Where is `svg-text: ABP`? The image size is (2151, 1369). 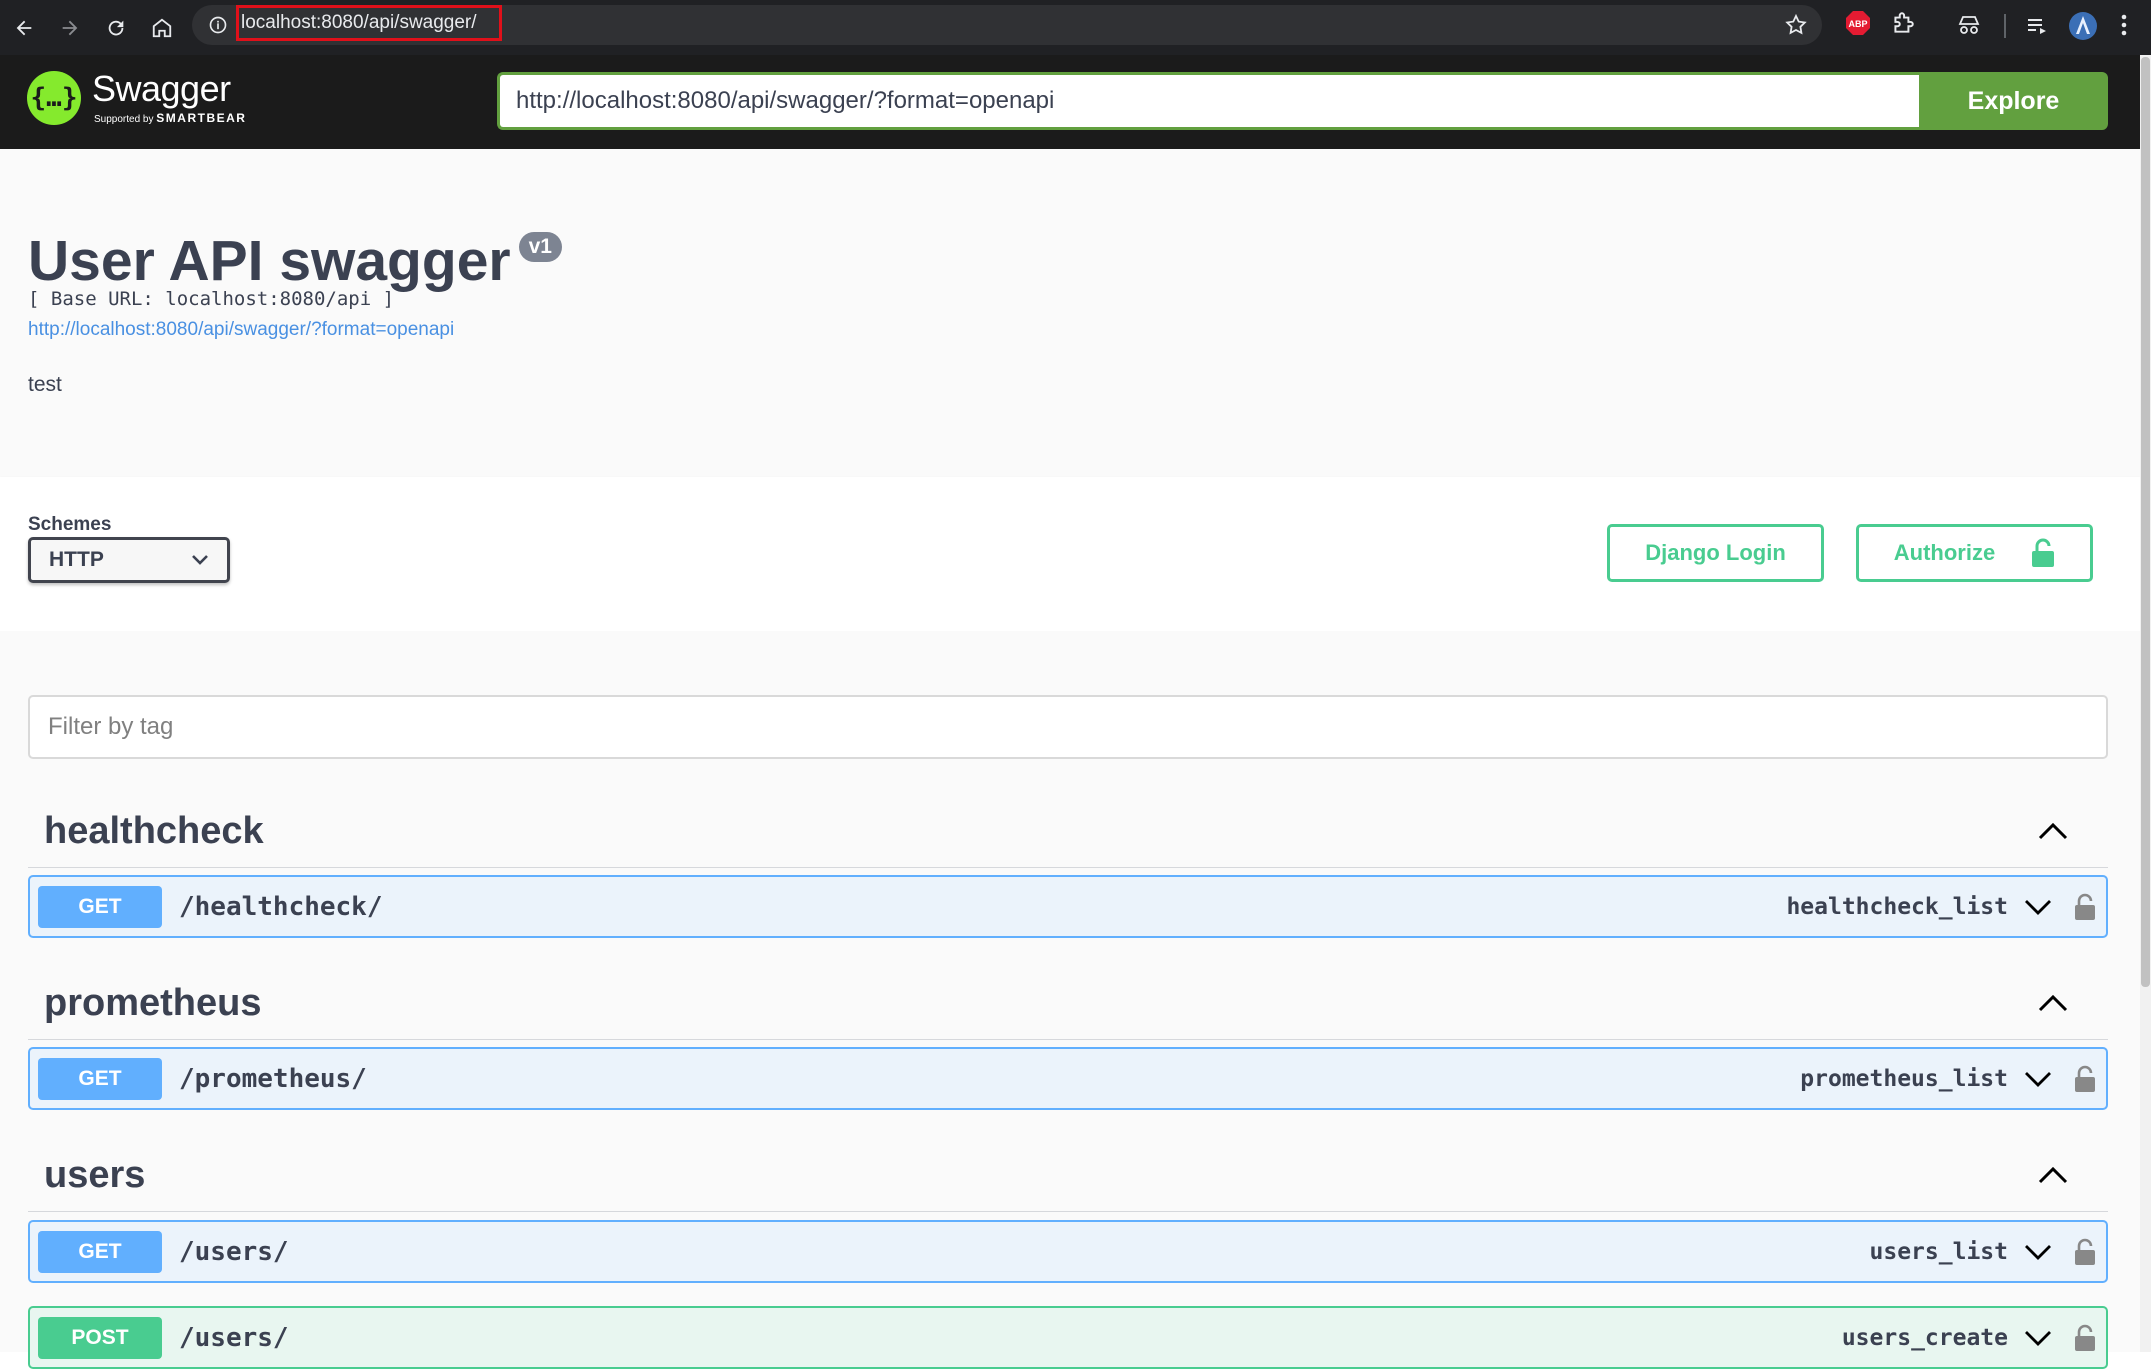
svg-text: ABP is located at coordinates (1857, 24).